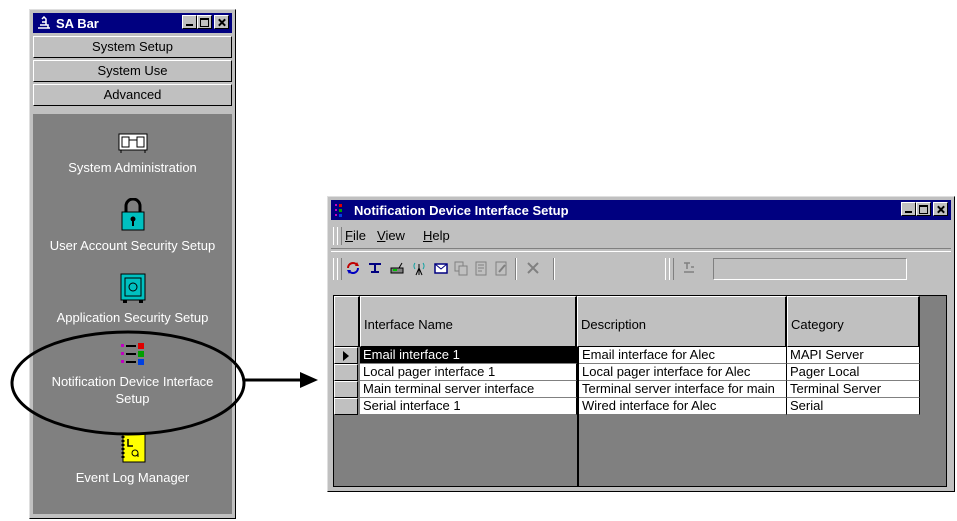 This screenshot has width=957, height=521. Describe the element at coordinates (342, 210) in the screenshot. I see `app-icon` at that location.